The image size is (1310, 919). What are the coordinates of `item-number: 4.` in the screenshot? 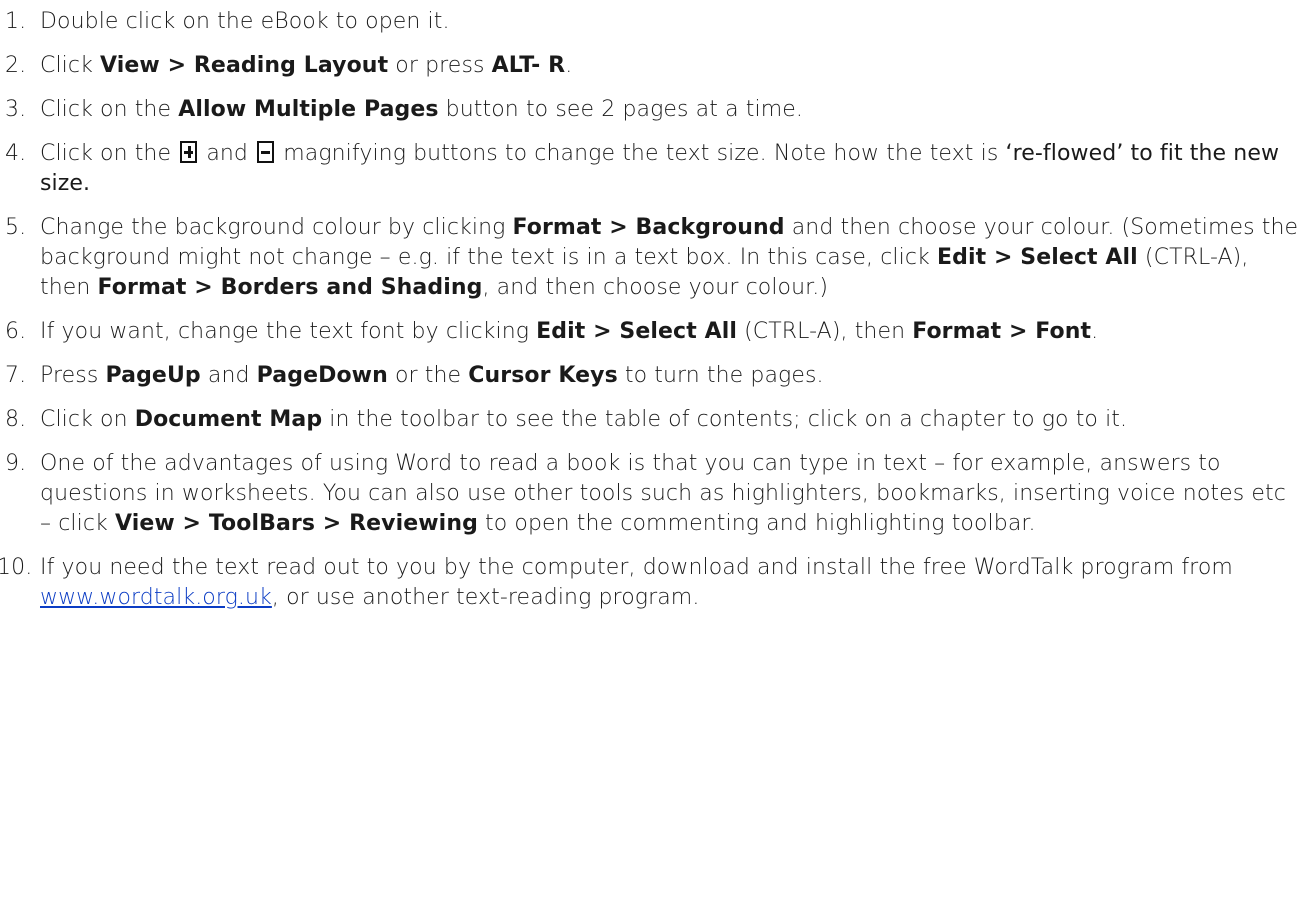 It's located at (16, 153).